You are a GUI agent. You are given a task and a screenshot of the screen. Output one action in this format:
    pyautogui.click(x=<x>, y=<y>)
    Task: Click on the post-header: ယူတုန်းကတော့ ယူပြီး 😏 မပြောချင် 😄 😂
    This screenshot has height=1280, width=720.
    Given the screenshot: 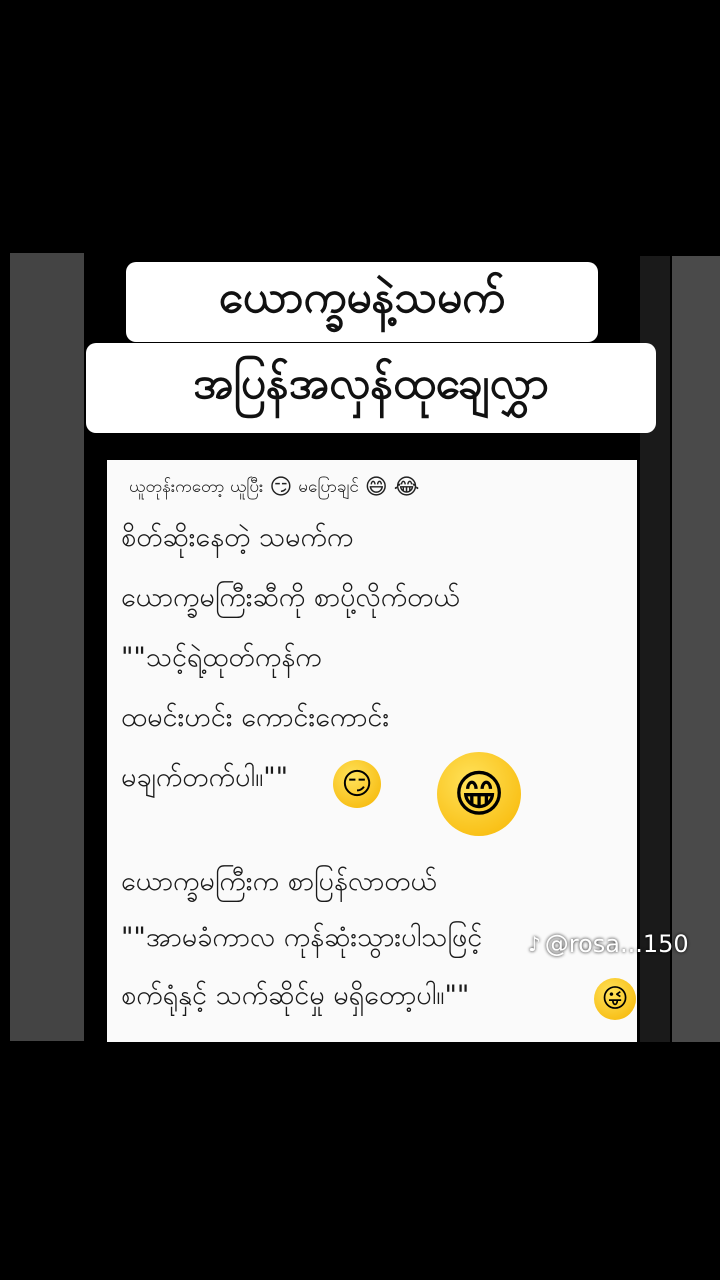 What is the action you would take?
    pyautogui.click(x=274, y=488)
    